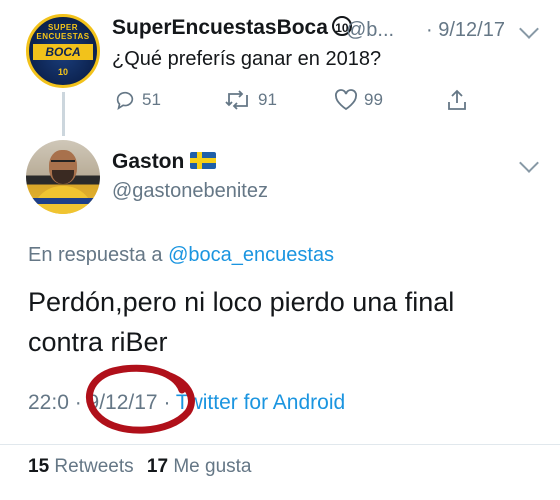 The height and width of the screenshot is (500, 560). Describe the element at coordinates (260, 402) in the screenshot. I see `tweet-source-link: Twitter for Android` at that location.